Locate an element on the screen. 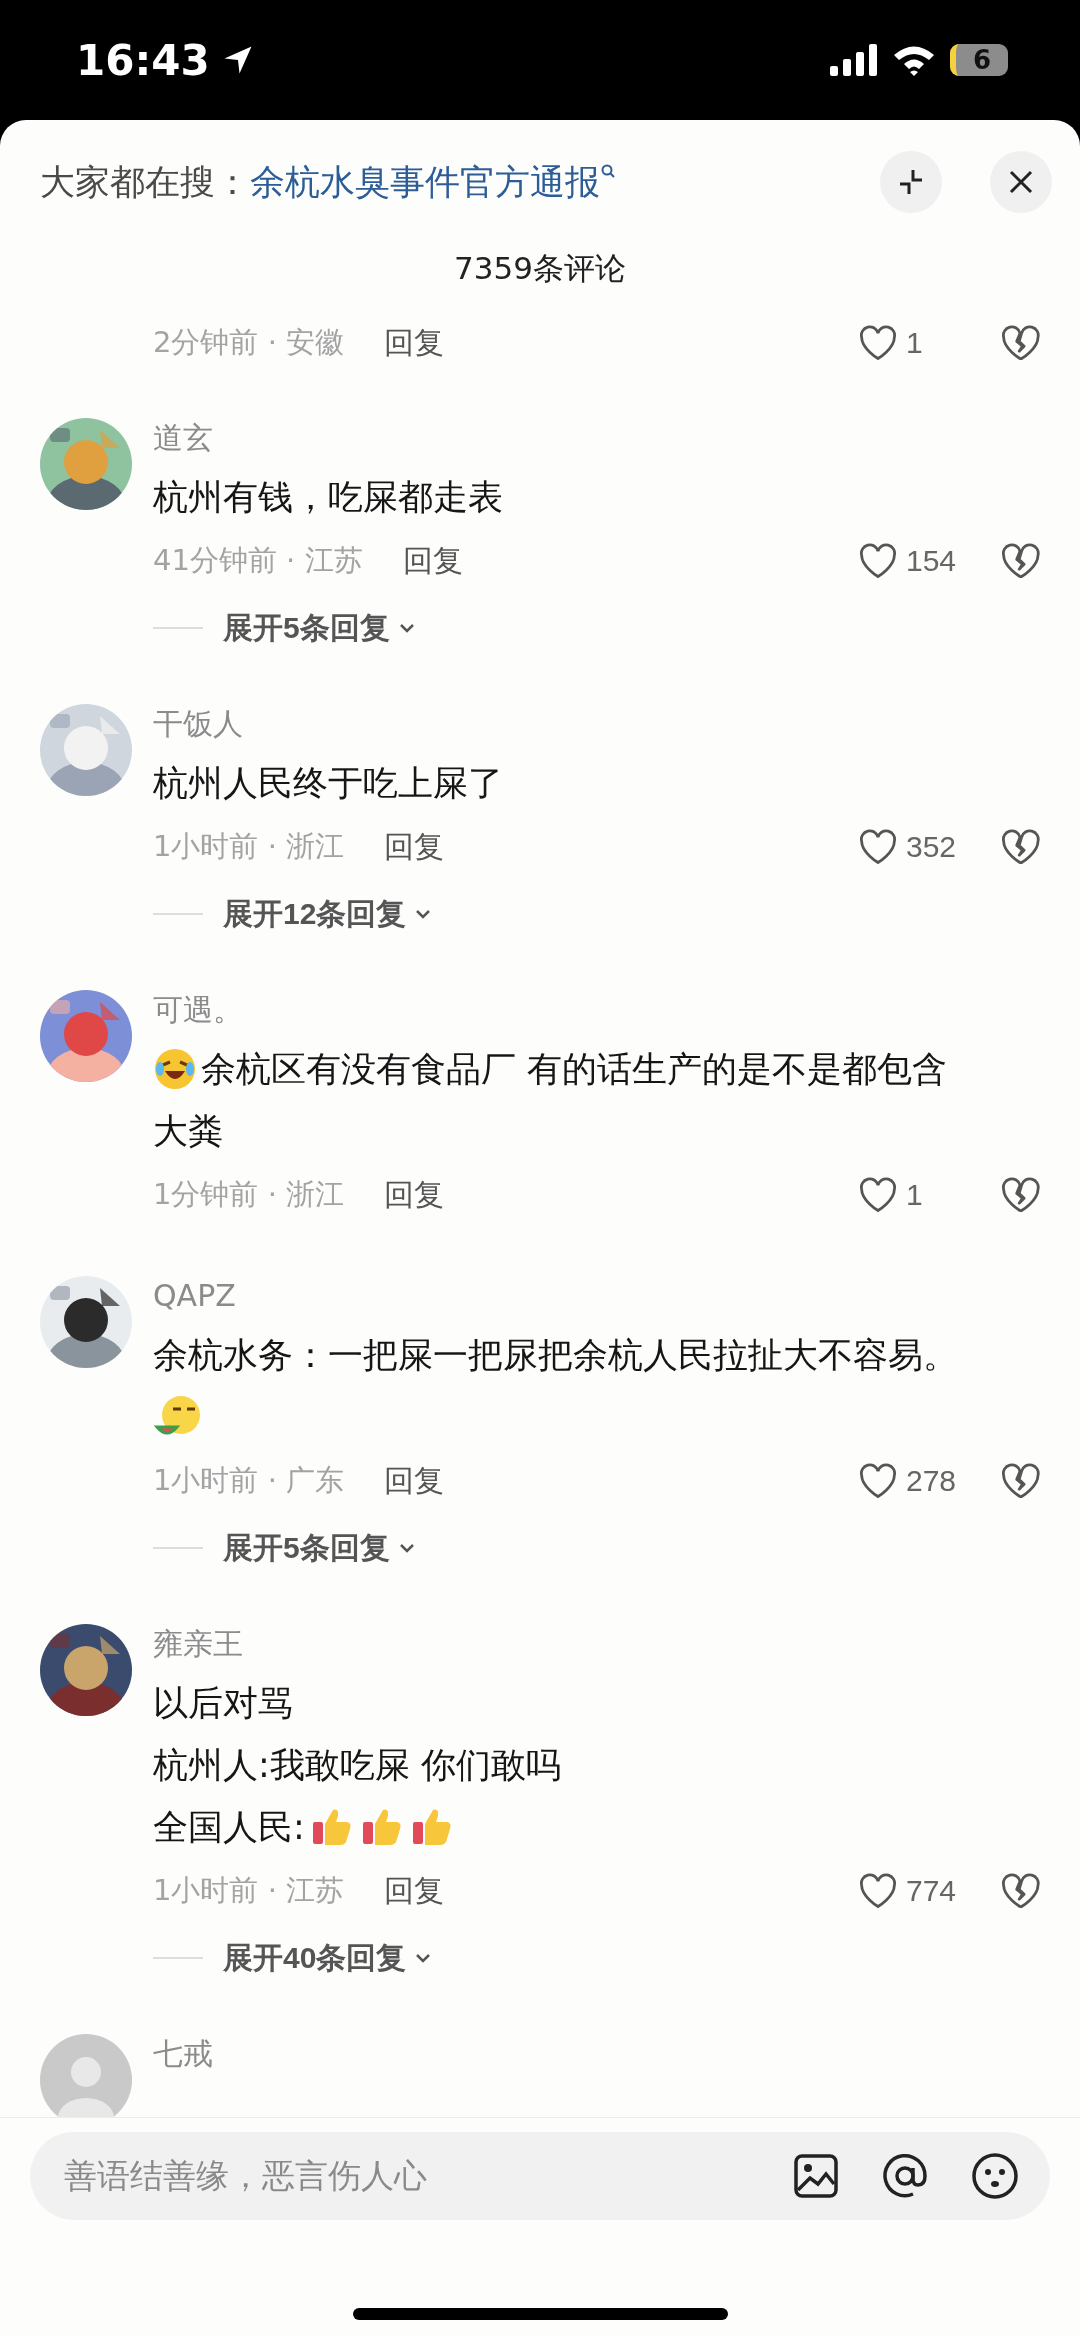  expand-replies-button: 展开40条回复 is located at coordinates (329, 1958).